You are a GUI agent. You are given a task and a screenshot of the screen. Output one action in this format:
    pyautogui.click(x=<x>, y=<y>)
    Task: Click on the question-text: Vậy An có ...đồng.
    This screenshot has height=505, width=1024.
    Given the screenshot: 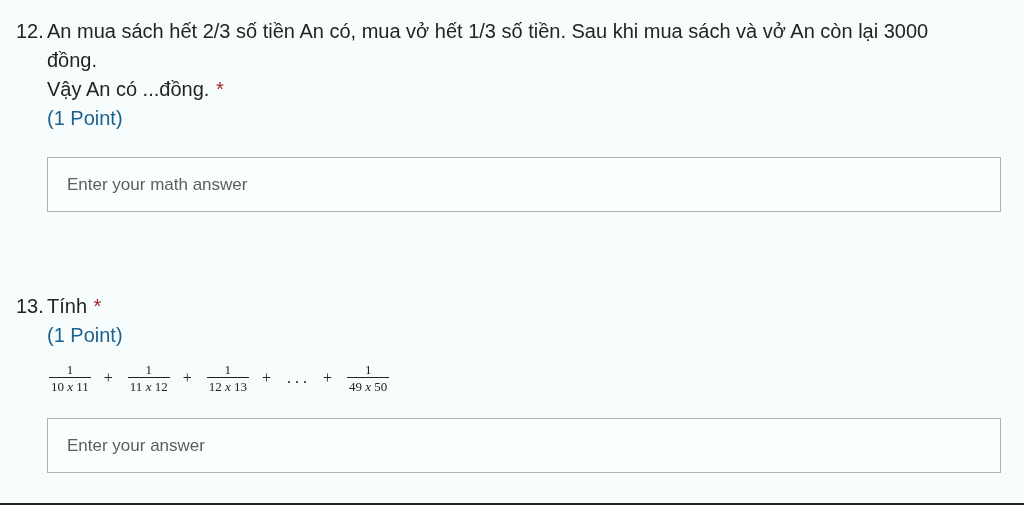 What is the action you would take?
    pyautogui.click(x=128, y=89)
    